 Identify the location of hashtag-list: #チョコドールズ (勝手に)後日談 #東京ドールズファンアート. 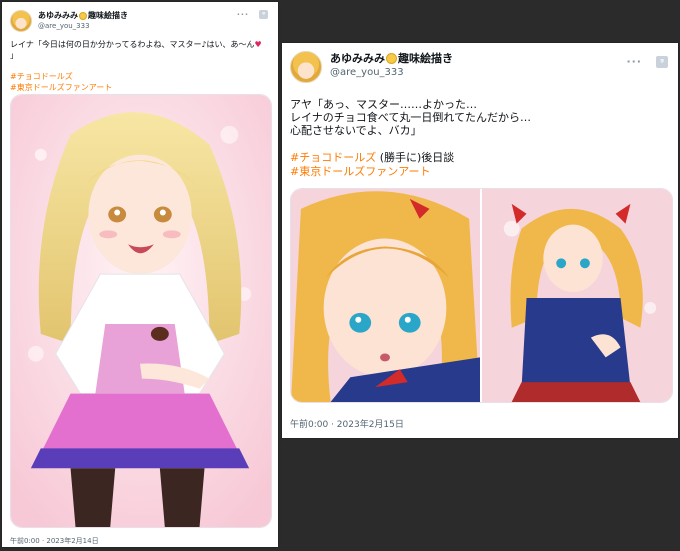
(372, 165).